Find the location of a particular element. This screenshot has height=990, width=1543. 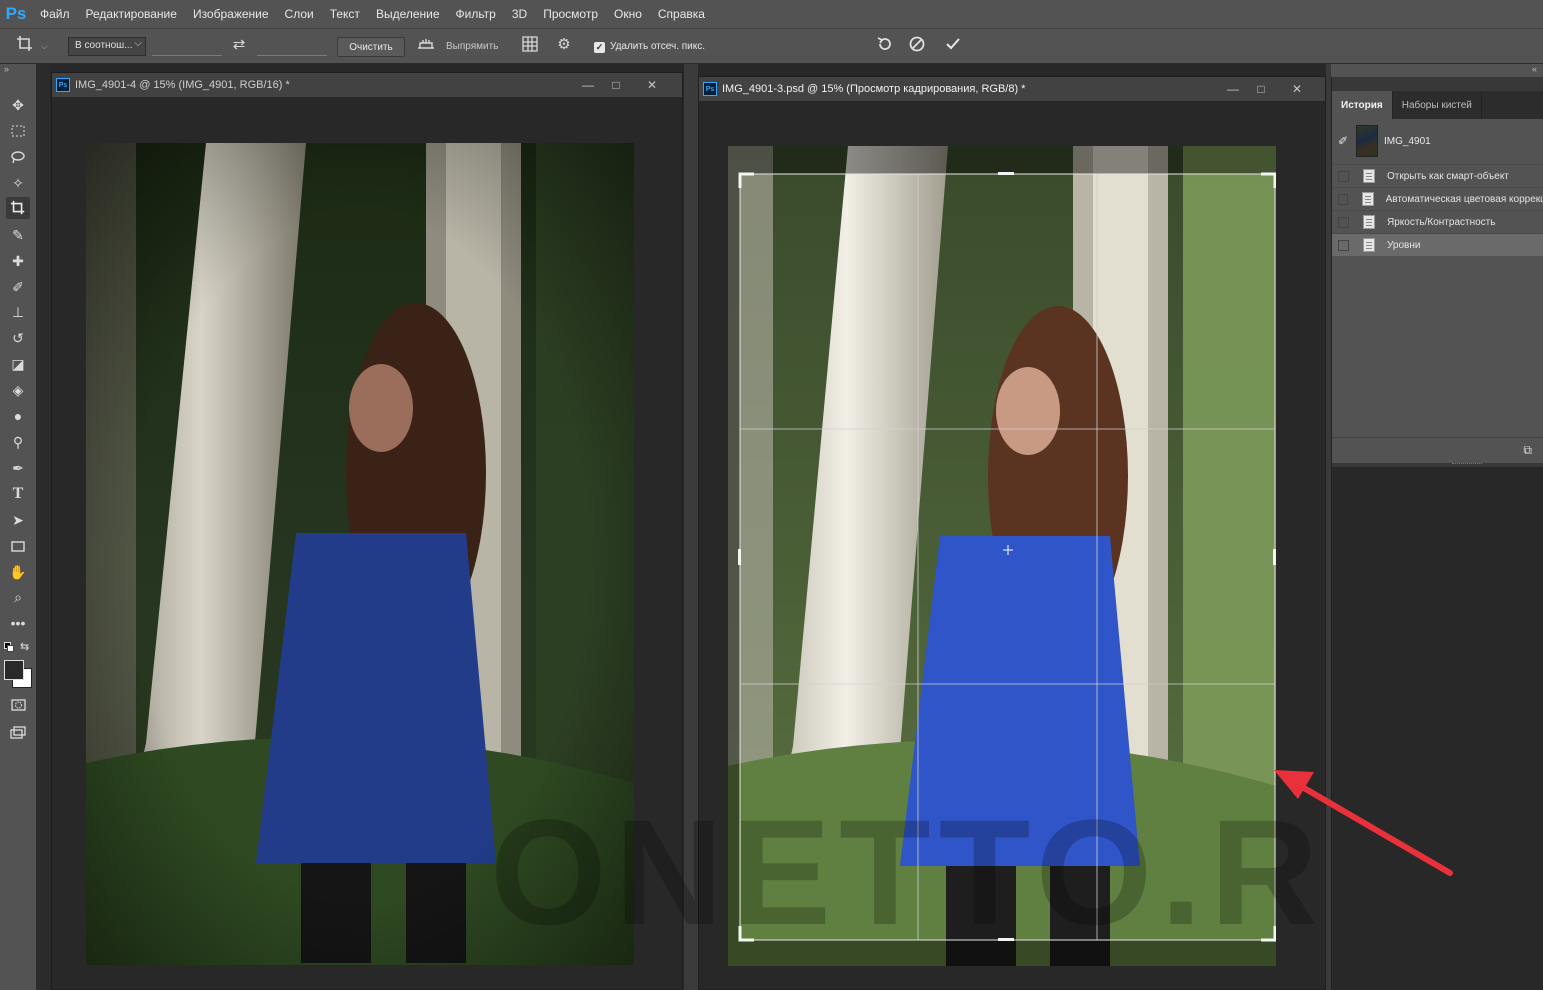

collapse-icon: » is located at coordinates (6, 69).